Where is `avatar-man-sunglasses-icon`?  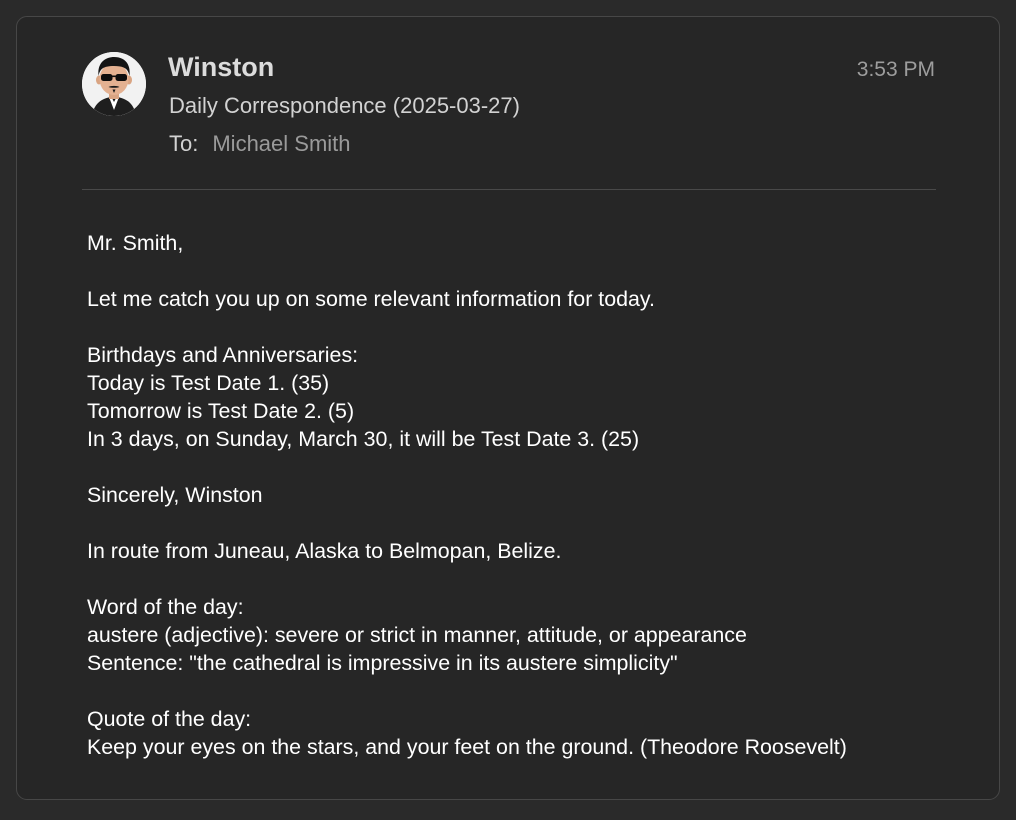 avatar-man-sunglasses-icon is located at coordinates (114, 84).